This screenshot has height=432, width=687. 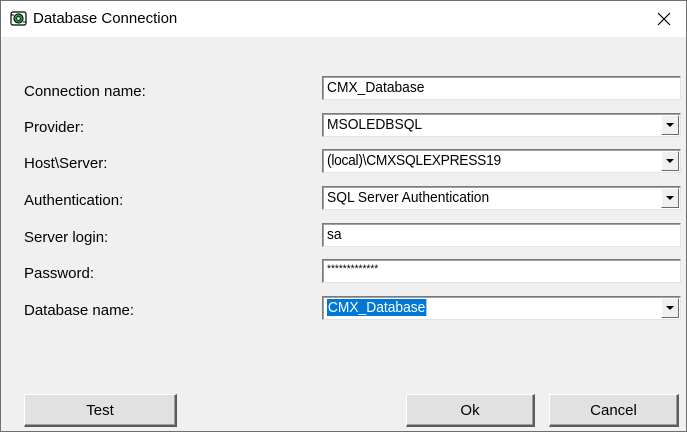 What do you see at coordinates (501, 271) in the screenshot?
I see `password-input: *************` at bounding box center [501, 271].